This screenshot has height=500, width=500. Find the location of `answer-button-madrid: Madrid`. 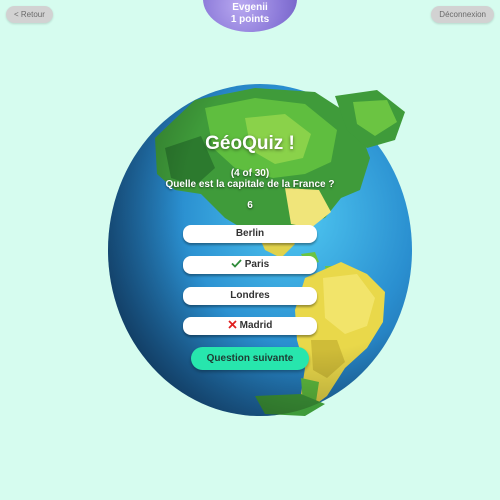

answer-button-madrid: Madrid is located at coordinates (250, 326).